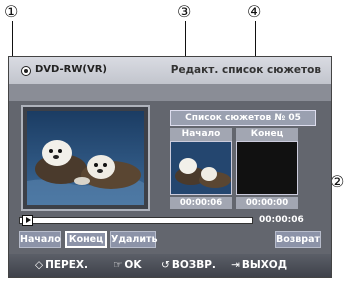 The width and height of the screenshot is (346, 282). What do you see at coordinates (245, 70) in the screenshot?
I see `screen-title: Редакт. список сюжетов` at bounding box center [245, 70].